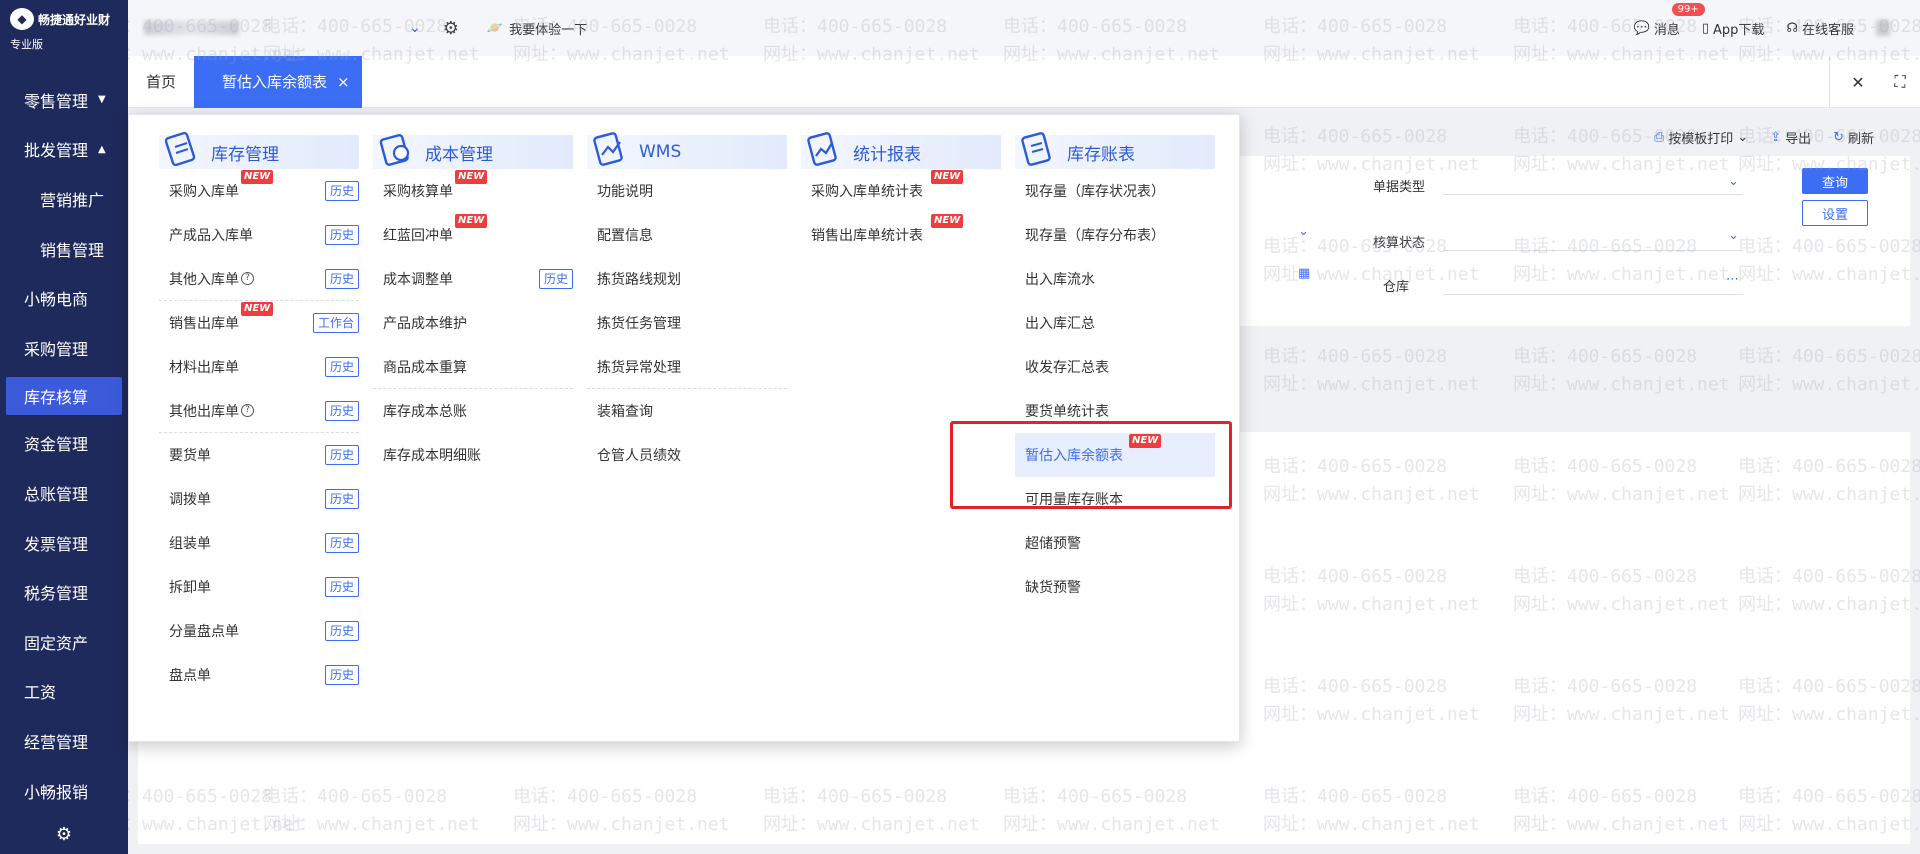  I want to click on user-avatar-redacted, so click(1883, 28).